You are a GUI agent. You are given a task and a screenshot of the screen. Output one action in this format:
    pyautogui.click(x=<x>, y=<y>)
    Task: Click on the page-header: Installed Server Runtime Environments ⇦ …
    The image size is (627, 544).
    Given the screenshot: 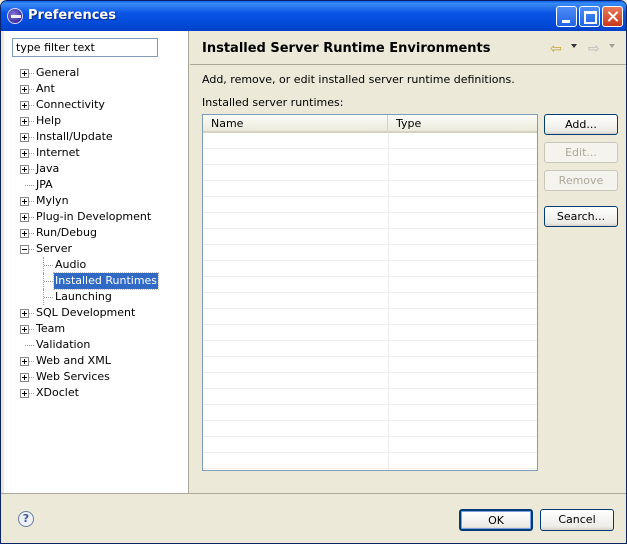 What is the action you would take?
    pyautogui.click(x=408, y=48)
    